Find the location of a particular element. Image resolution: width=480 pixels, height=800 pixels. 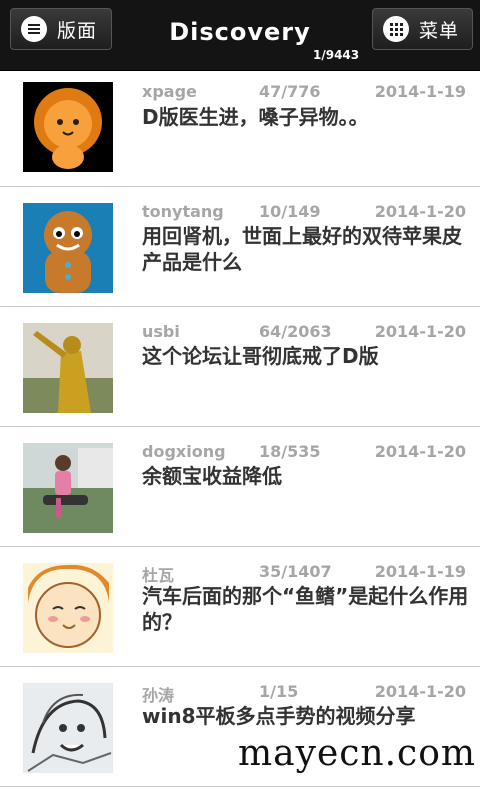

thread-meta: 杜瓦 35/1407 2014-1-19 is located at coordinates (304, 573).